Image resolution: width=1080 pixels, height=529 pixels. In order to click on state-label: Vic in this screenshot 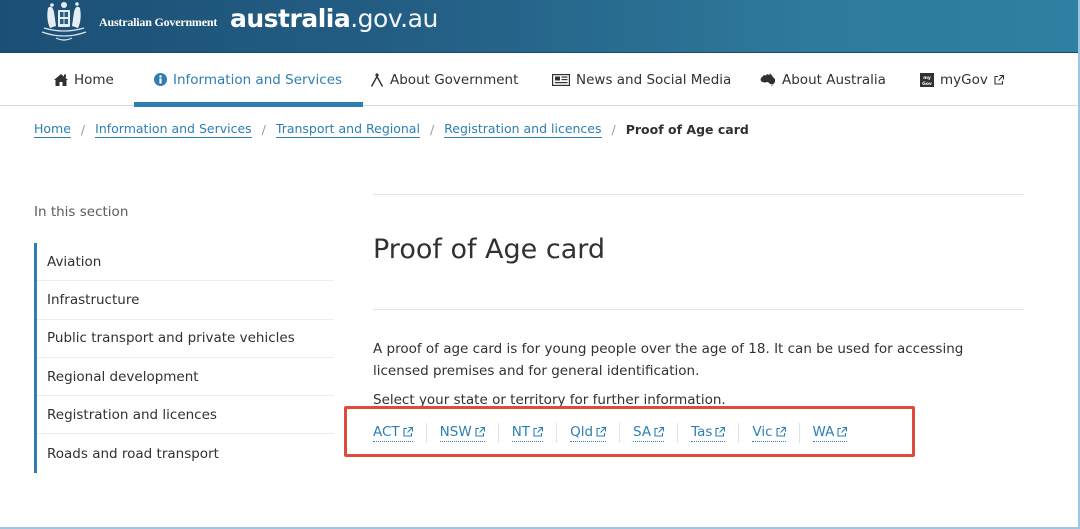, I will do `click(762, 432)`.